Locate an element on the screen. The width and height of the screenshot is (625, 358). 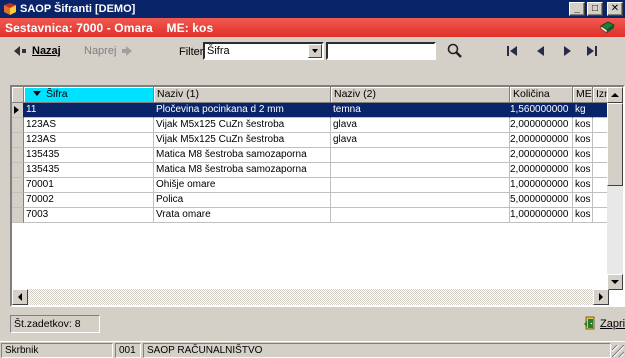
forward-button-label: Naprej is located at coordinates (100, 51).